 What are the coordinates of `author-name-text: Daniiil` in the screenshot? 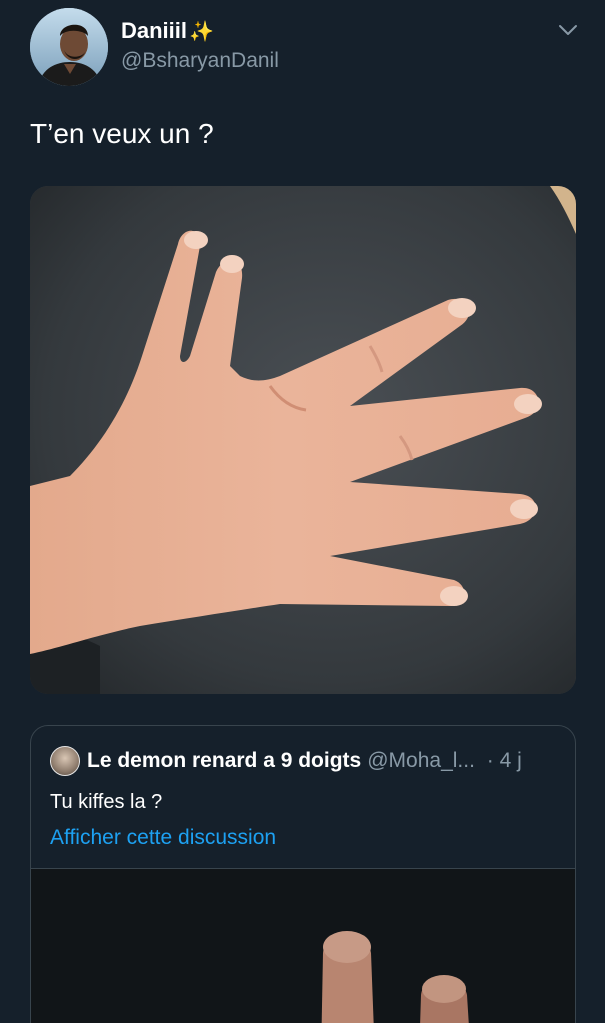 It's located at (154, 30).